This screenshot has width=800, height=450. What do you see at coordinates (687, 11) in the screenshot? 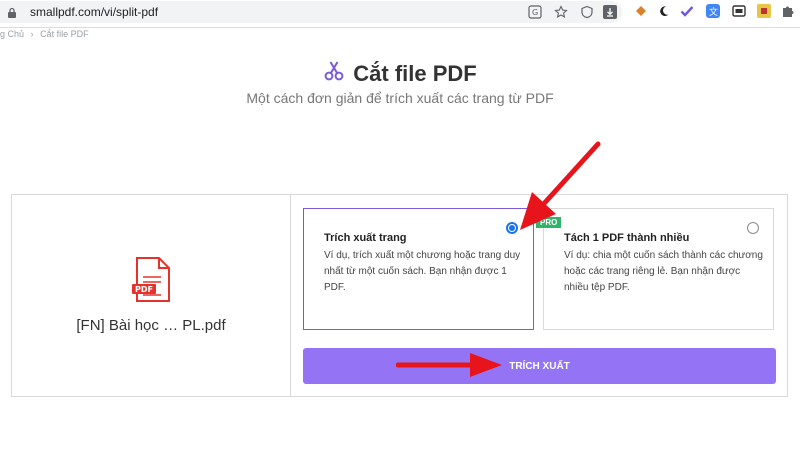
I see `check-icon` at bounding box center [687, 11].